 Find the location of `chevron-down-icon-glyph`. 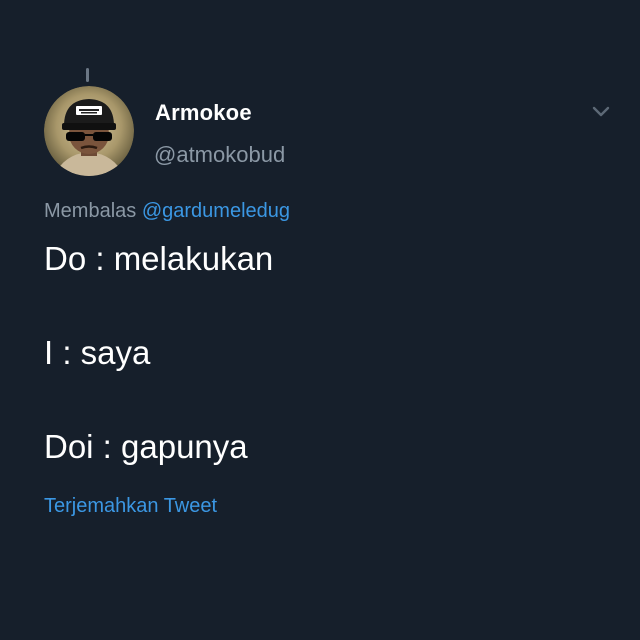

chevron-down-icon-glyph is located at coordinates (601, 111).